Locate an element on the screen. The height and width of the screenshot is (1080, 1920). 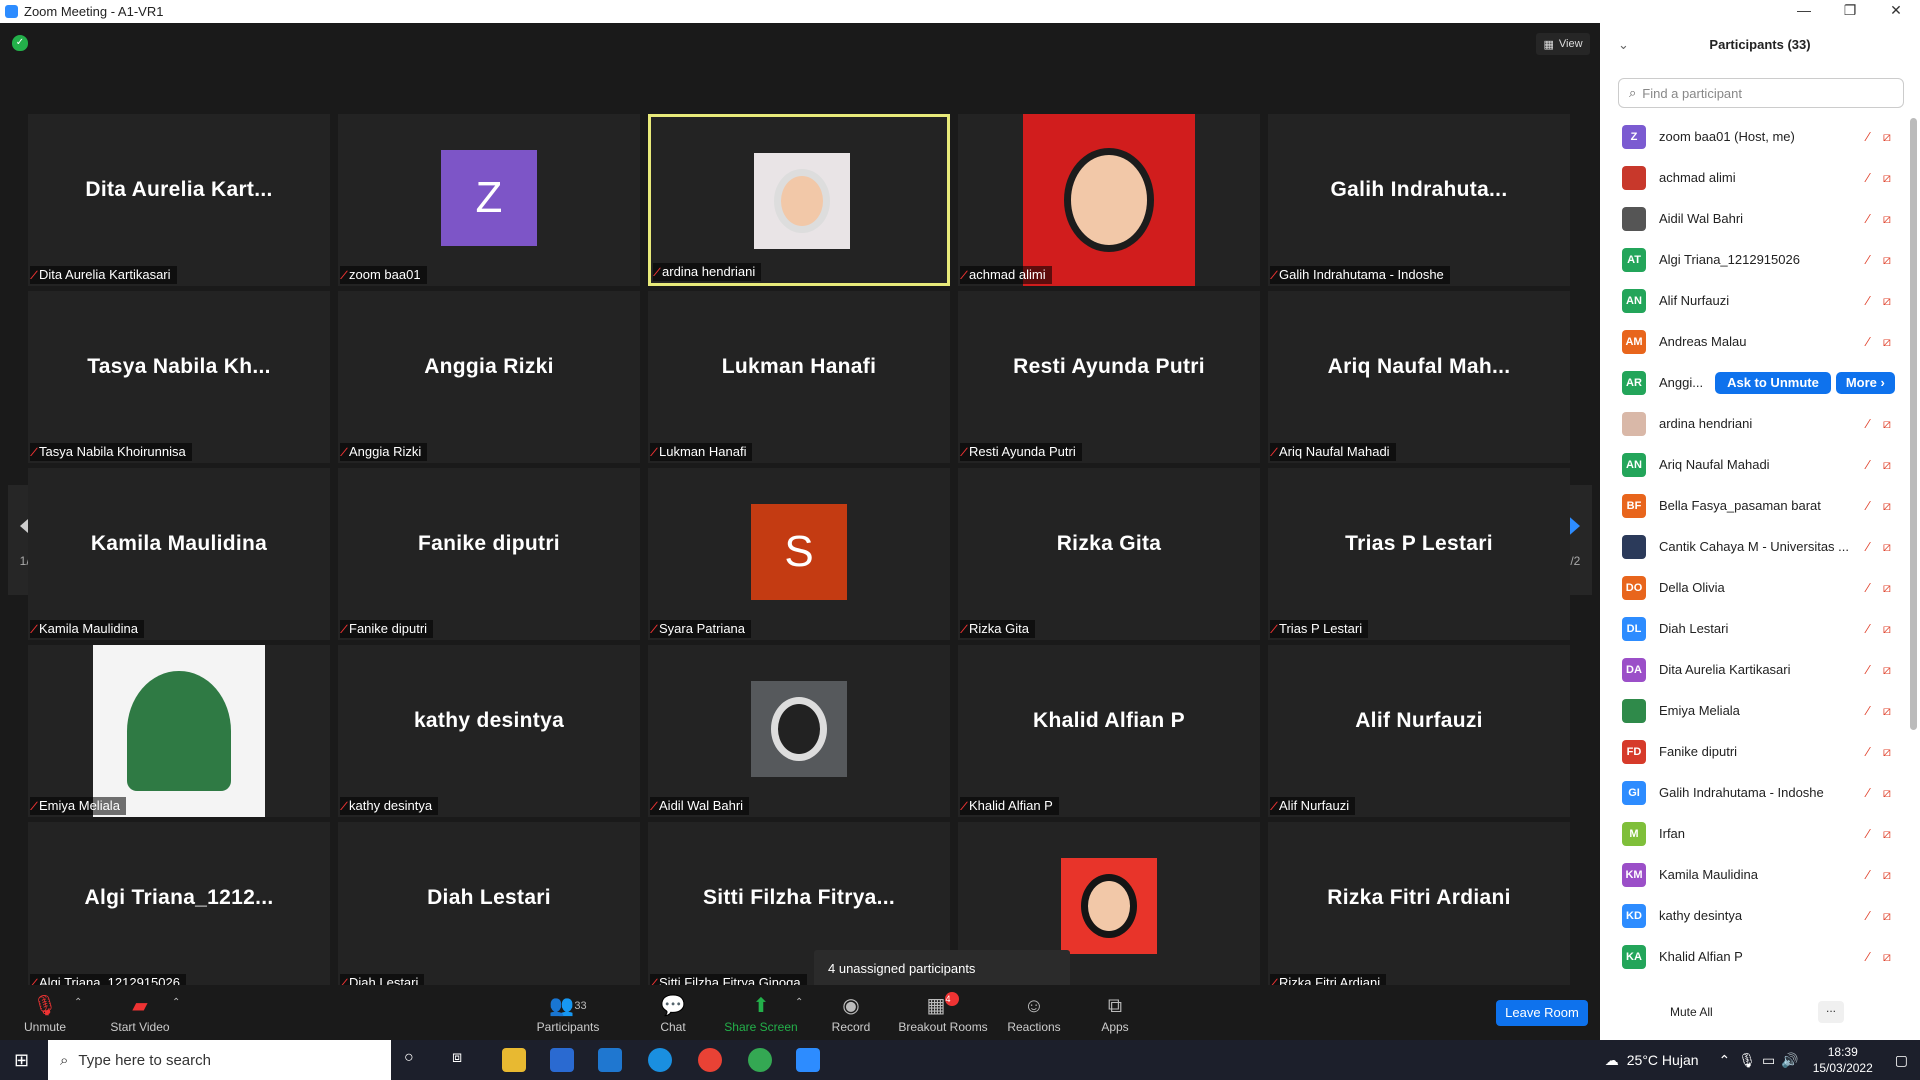
window-title: Zoom Meeting - A1-VR1 is located at coordinates (94, 11).